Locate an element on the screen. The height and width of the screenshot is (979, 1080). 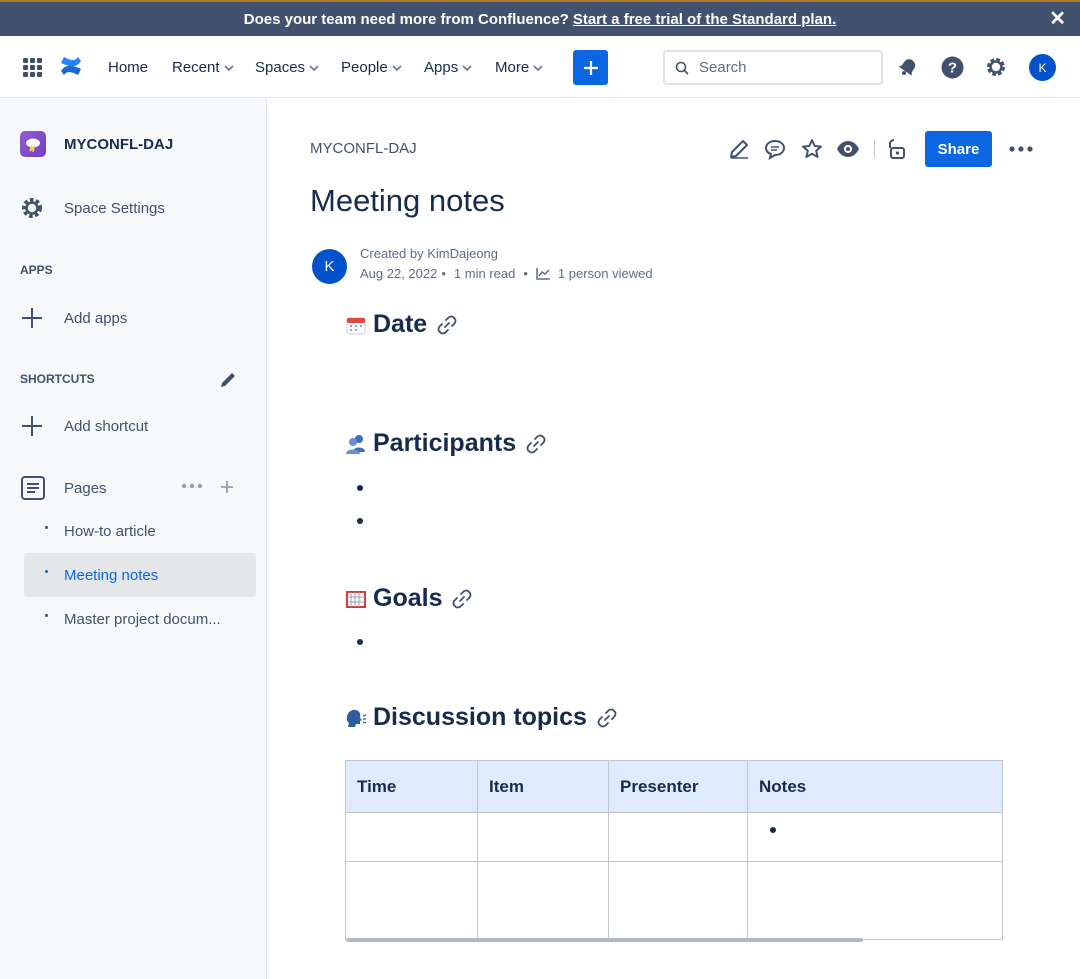
restrictions-button is located at coordinates (896, 149).